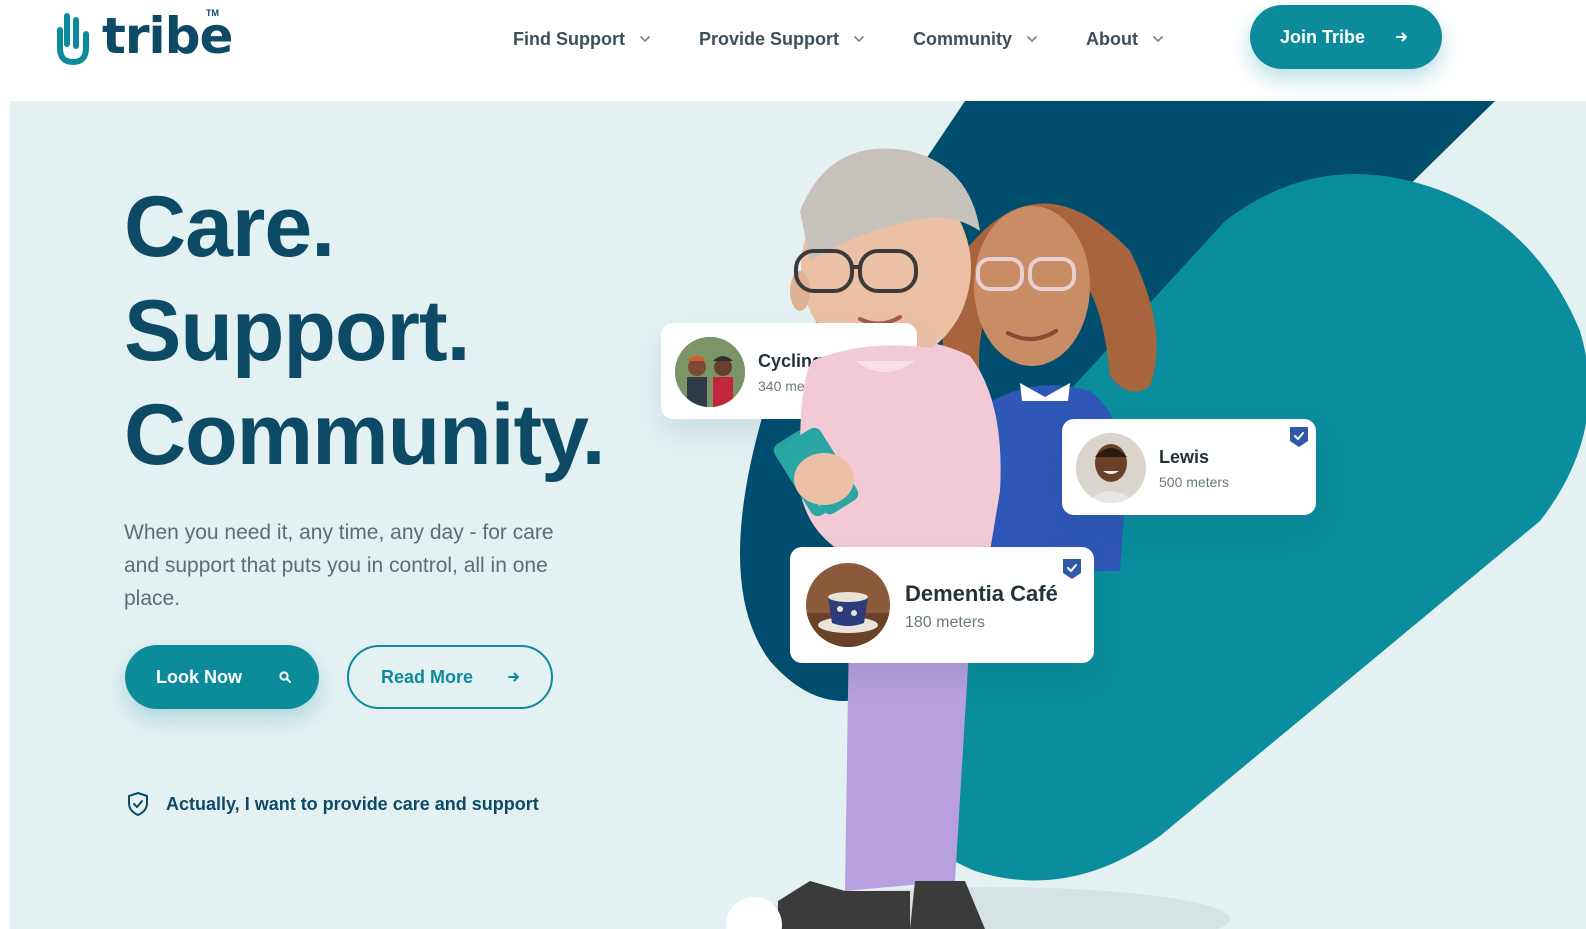  What do you see at coordinates (768, 38) in the screenshot?
I see `nav-provide-support-label: Provide Support` at bounding box center [768, 38].